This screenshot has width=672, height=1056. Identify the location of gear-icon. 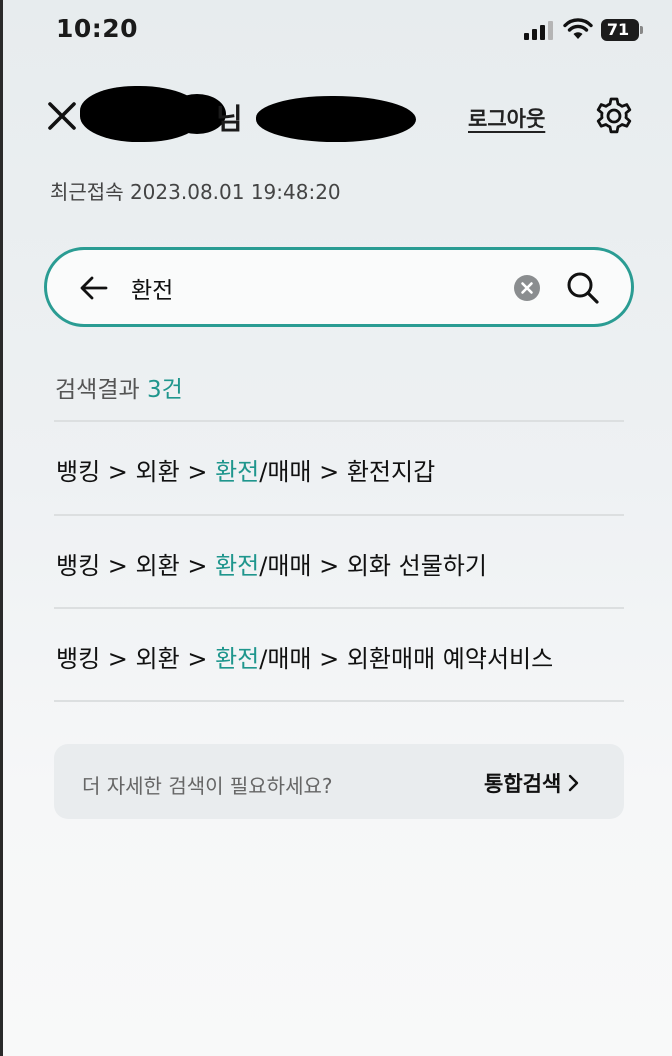
(614, 116).